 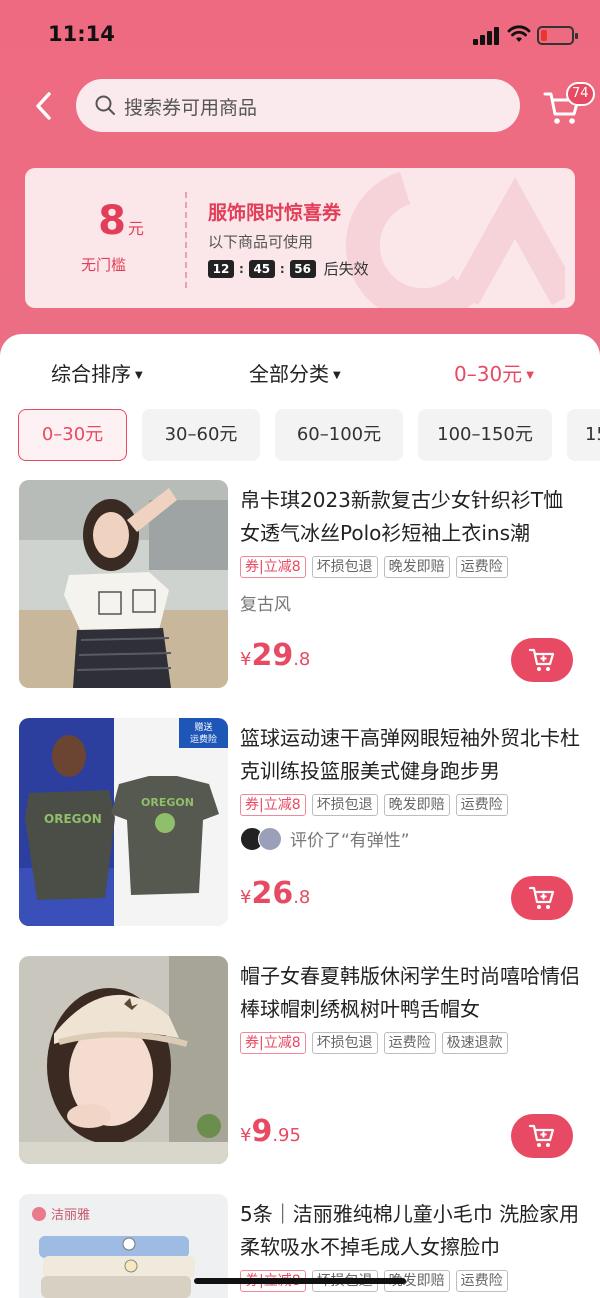 I want to click on coupon-subtitle: 以下商品可使用, so click(x=261, y=242).